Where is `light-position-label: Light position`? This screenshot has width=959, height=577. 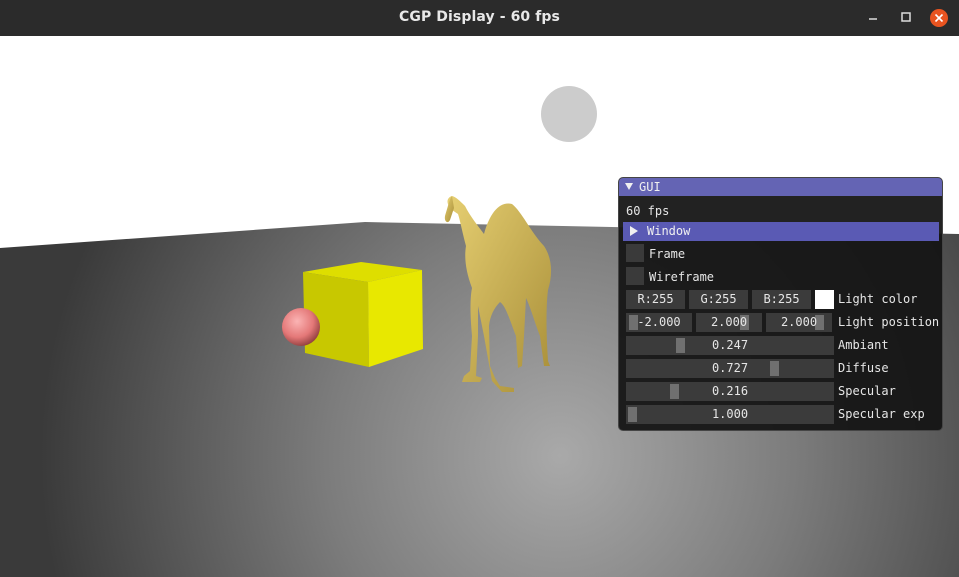
light-position-label: Light position is located at coordinates (889, 322).